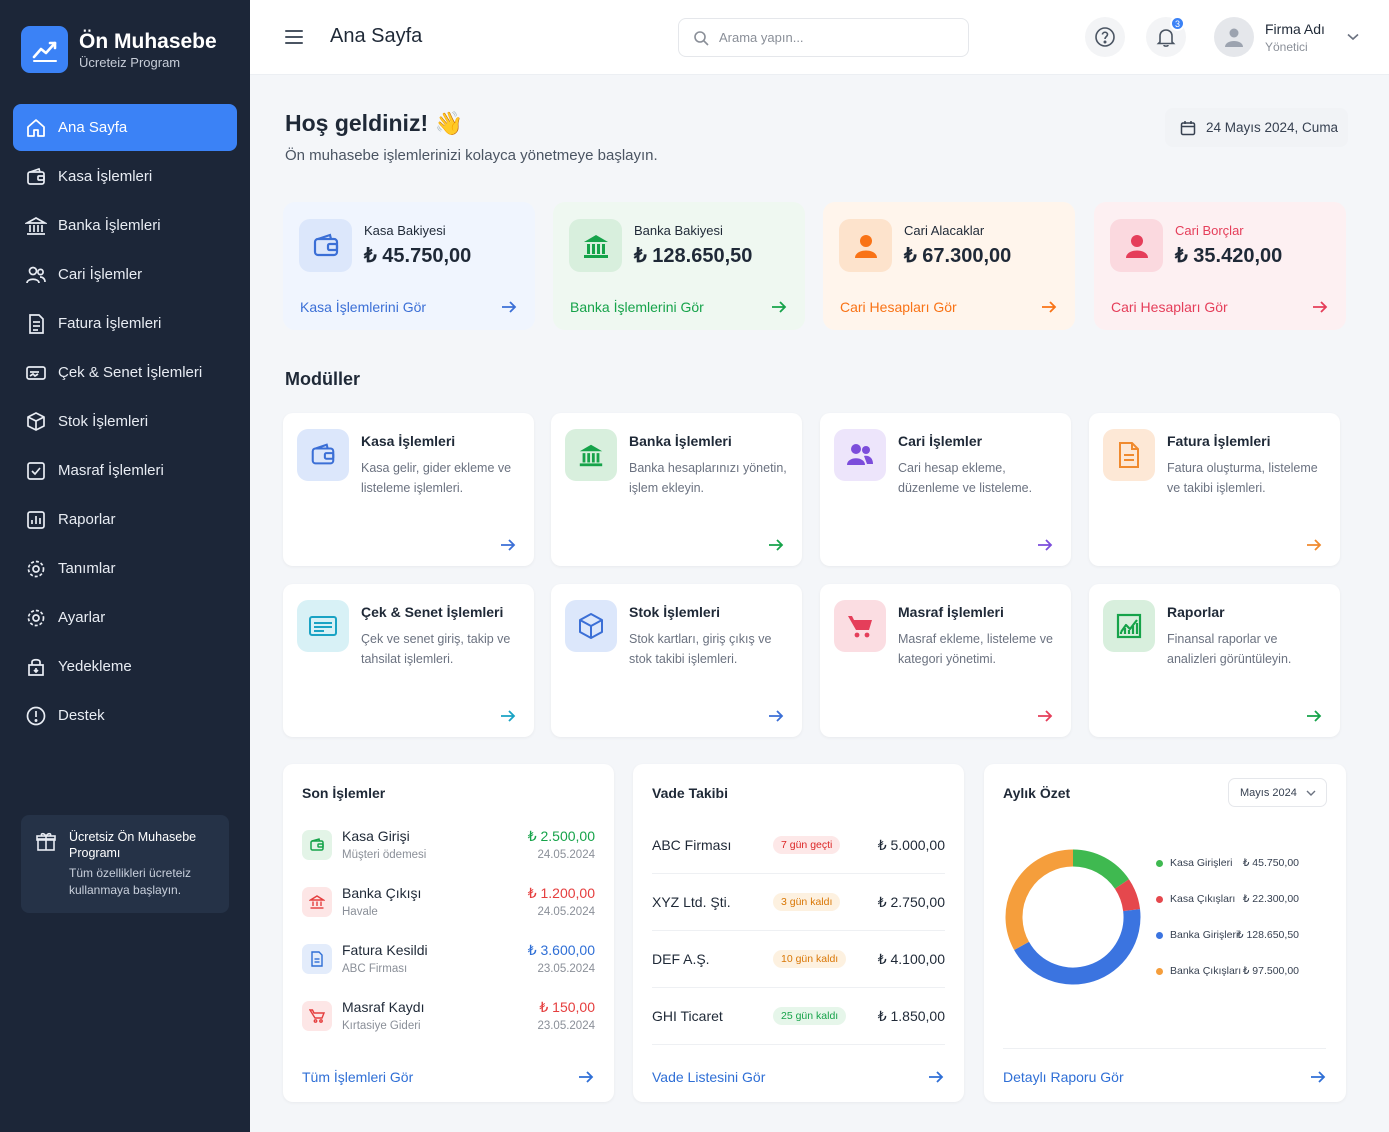 This screenshot has width=1389, height=1132. What do you see at coordinates (1196, 612) in the screenshot?
I see `module-title: Raporlar` at bounding box center [1196, 612].